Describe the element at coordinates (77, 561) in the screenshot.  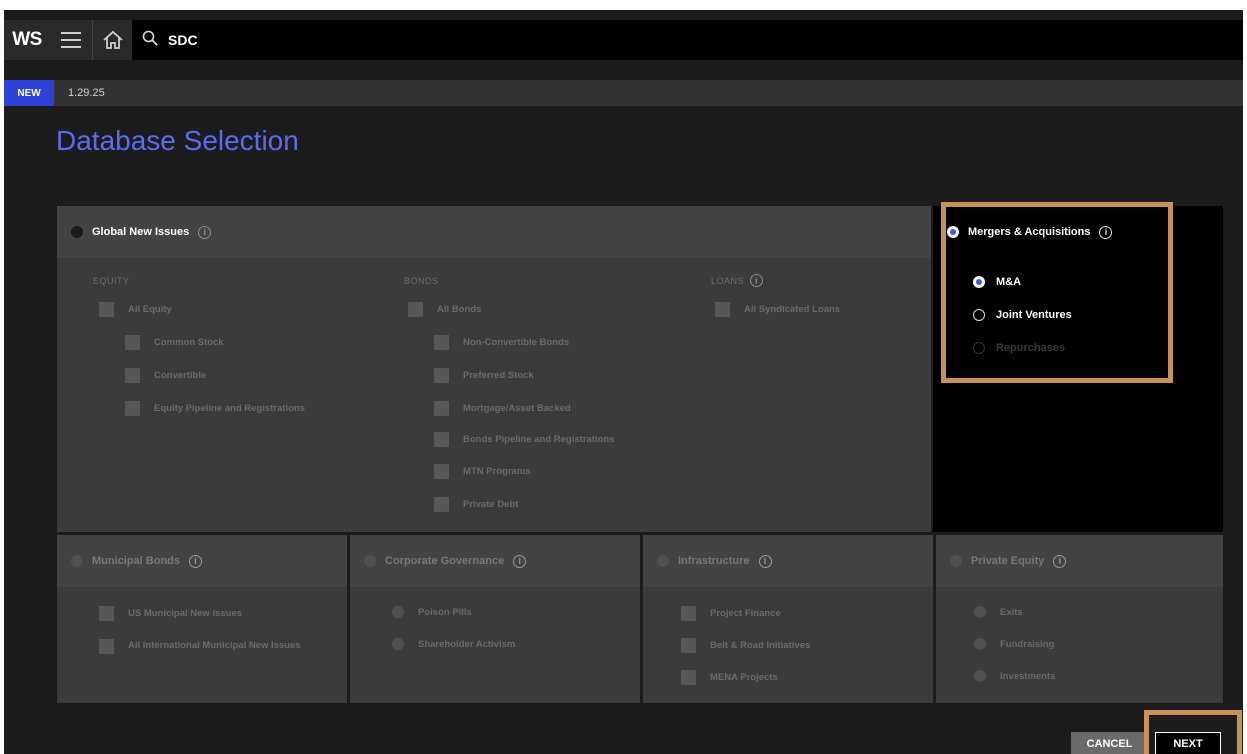
I see `municipal-bonds-radio` at that location.